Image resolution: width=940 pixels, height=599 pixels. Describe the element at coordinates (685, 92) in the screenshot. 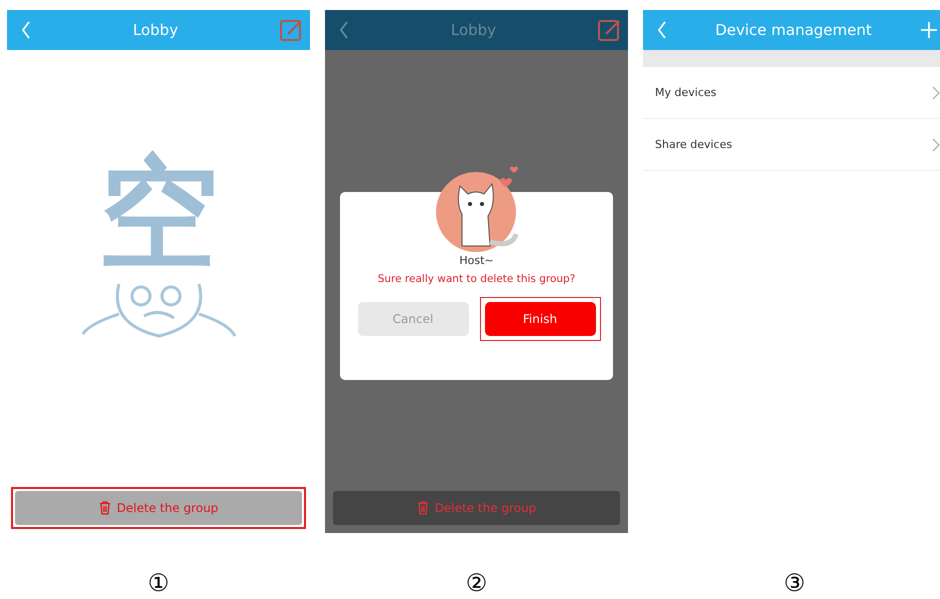

I see `list-item-label: My devices` at that location.